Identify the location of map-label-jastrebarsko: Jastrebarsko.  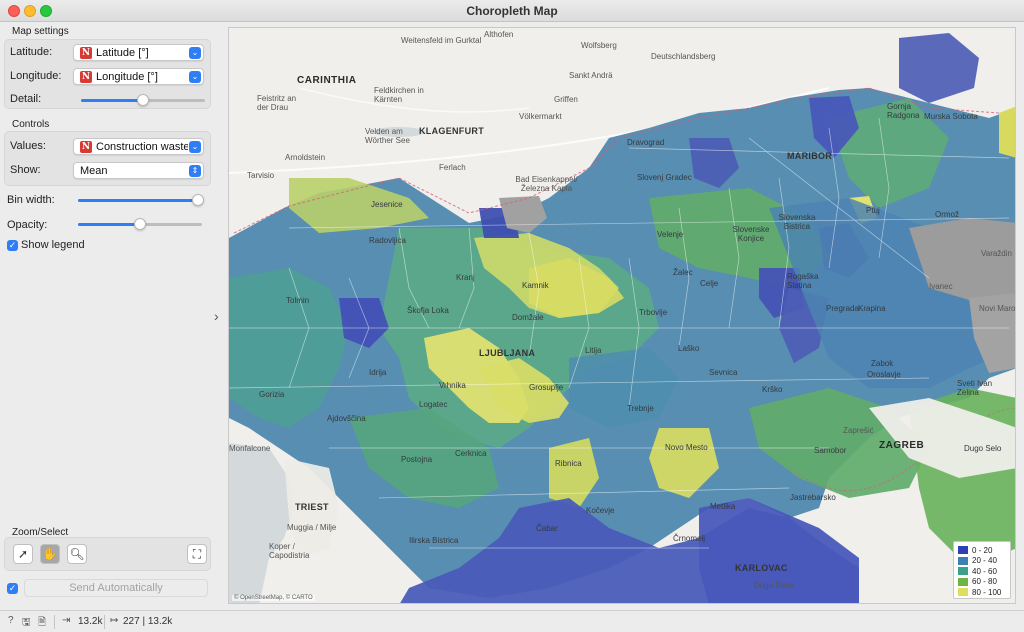
(813, 497).